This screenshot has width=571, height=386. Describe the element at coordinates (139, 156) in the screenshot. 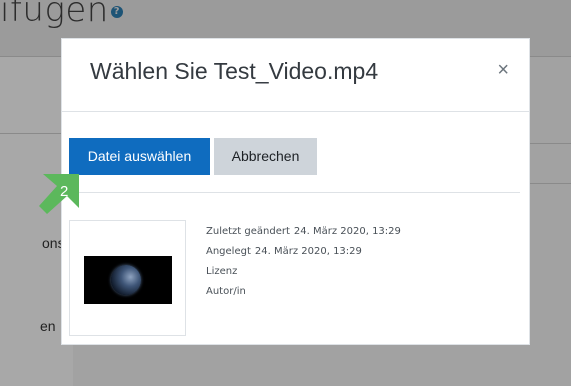

I see `select-file-button: Datei auswählen` at that location.